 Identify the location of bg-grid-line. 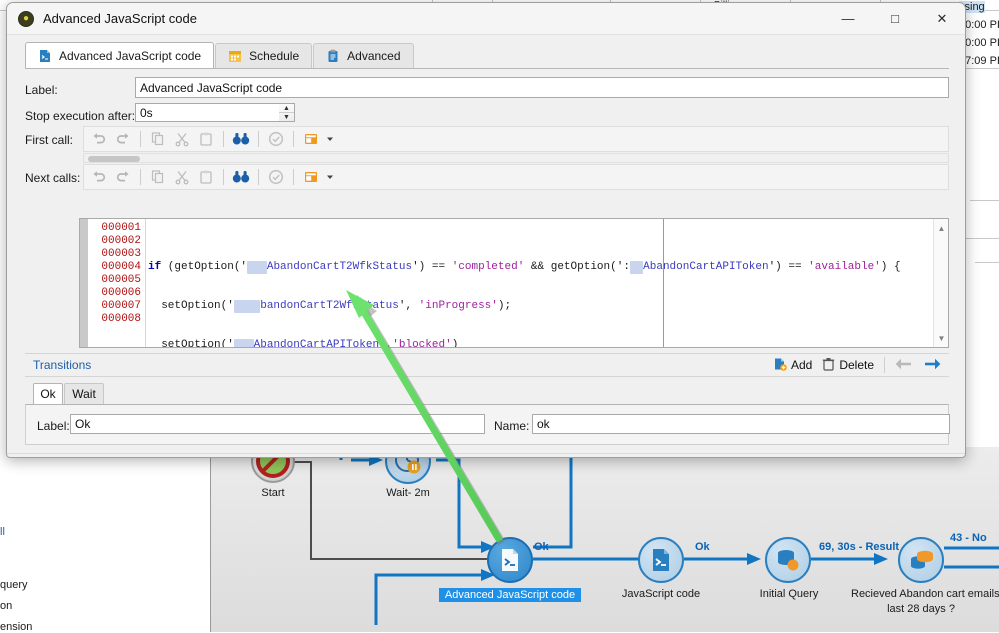
(987, 262).